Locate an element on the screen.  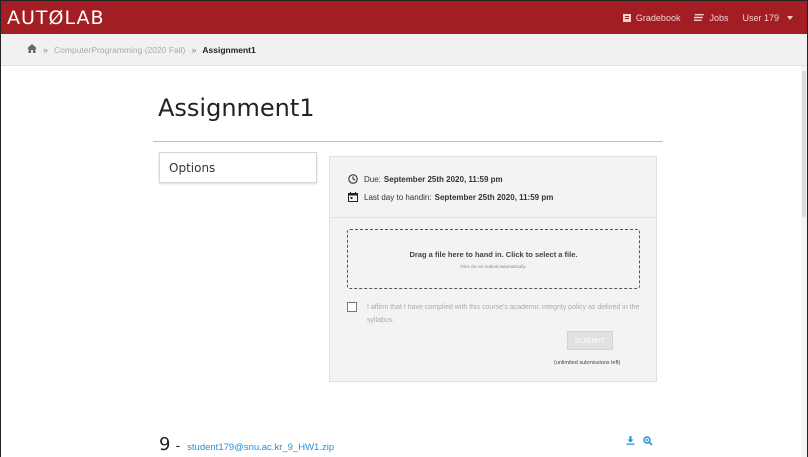
user-name: User 179 is located at coordinates (760, 17).